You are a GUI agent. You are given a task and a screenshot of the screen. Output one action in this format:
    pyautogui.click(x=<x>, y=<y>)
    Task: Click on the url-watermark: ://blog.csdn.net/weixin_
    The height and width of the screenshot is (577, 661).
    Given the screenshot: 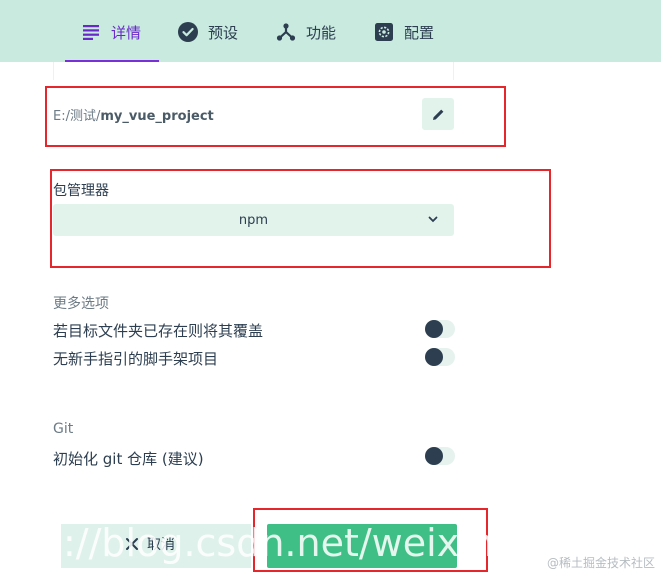 What is the action you would take?
    pyautogui.click(x=288, y=543)
    